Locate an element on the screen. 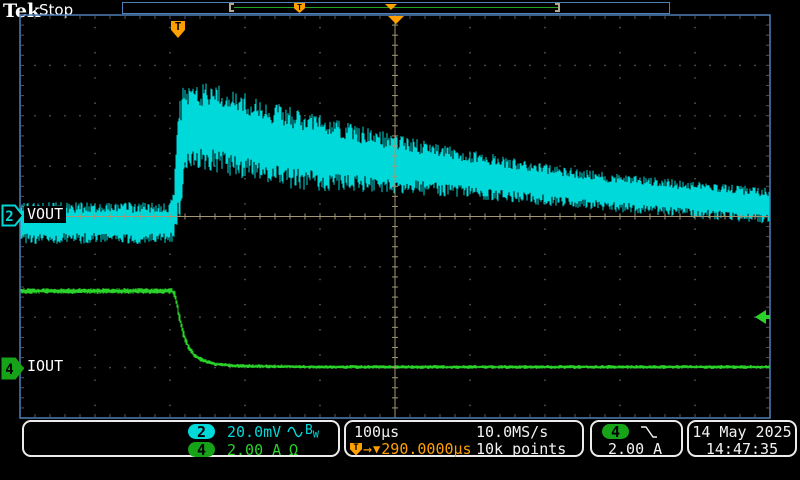  impedance-icon: Ω is located at coordinates (294, 450).